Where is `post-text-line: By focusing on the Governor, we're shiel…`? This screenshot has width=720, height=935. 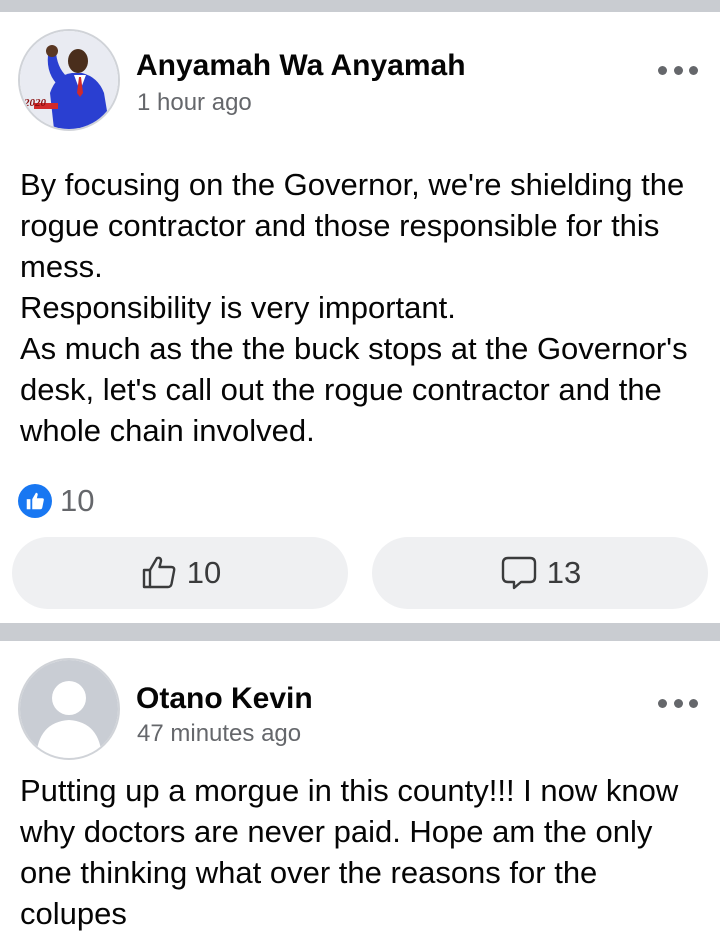
post-text-line: By focusing on the Governor, we're shiel… is located at coordinates (352, 225).